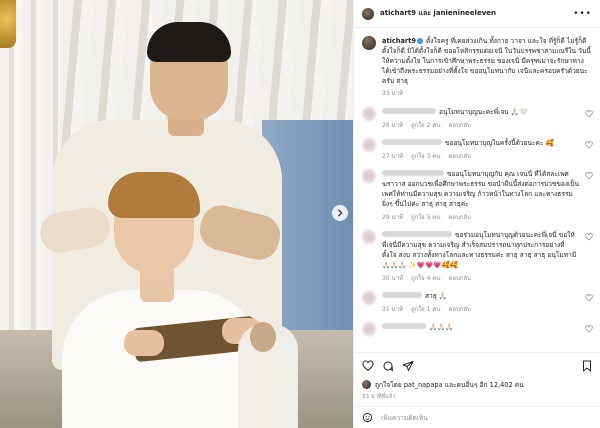 Image resolution: width=600 pixels, height=428 pixels. What do you see at coordinates (263, 337) in the screenshot?
I see `background-person-head` at bounding box center [263, 337].